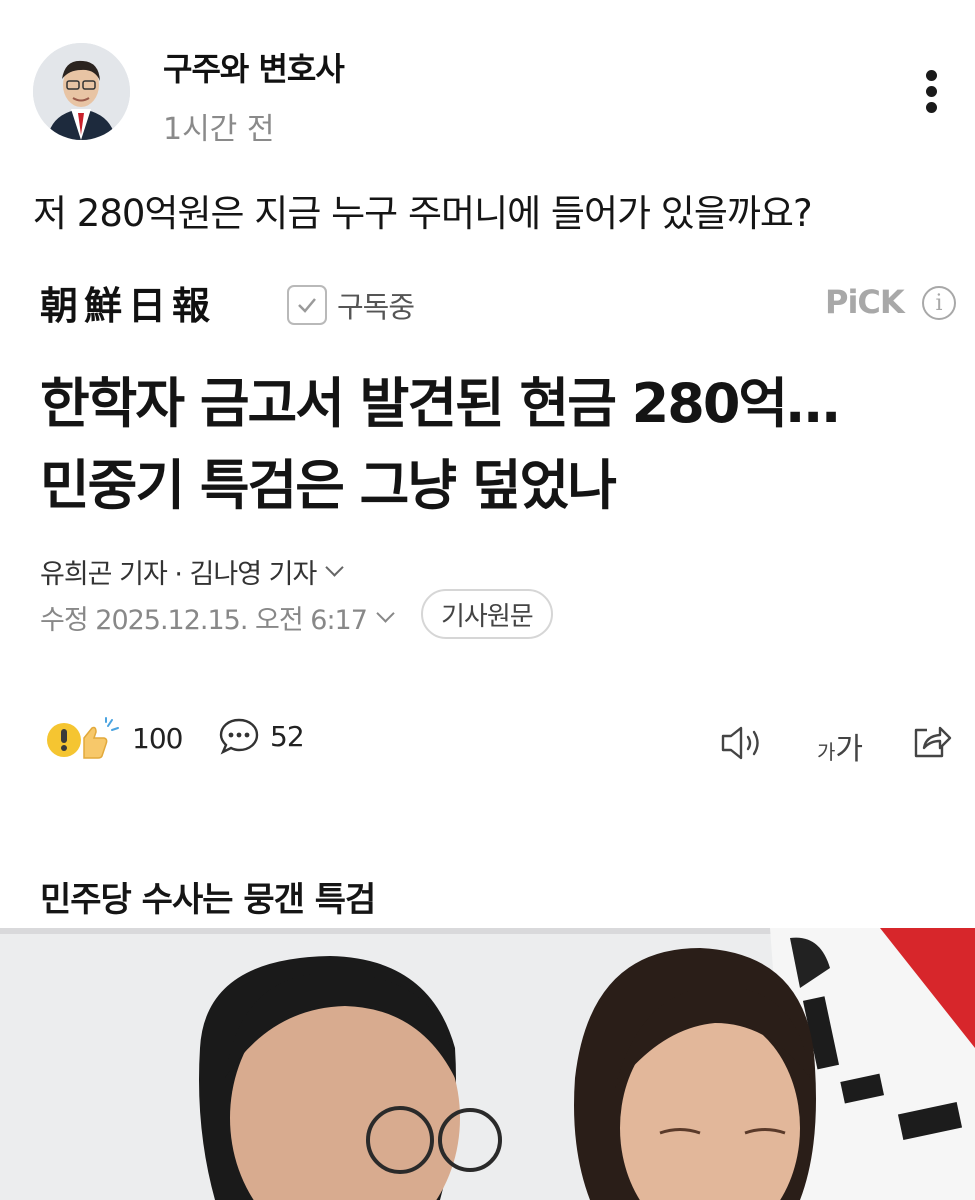 This screenshot has height=1200, width=975. What do you see at coordinates (219, 129) in the screenshot?
I see `post-time: 1시간 전` at bounding box center [219, 129].